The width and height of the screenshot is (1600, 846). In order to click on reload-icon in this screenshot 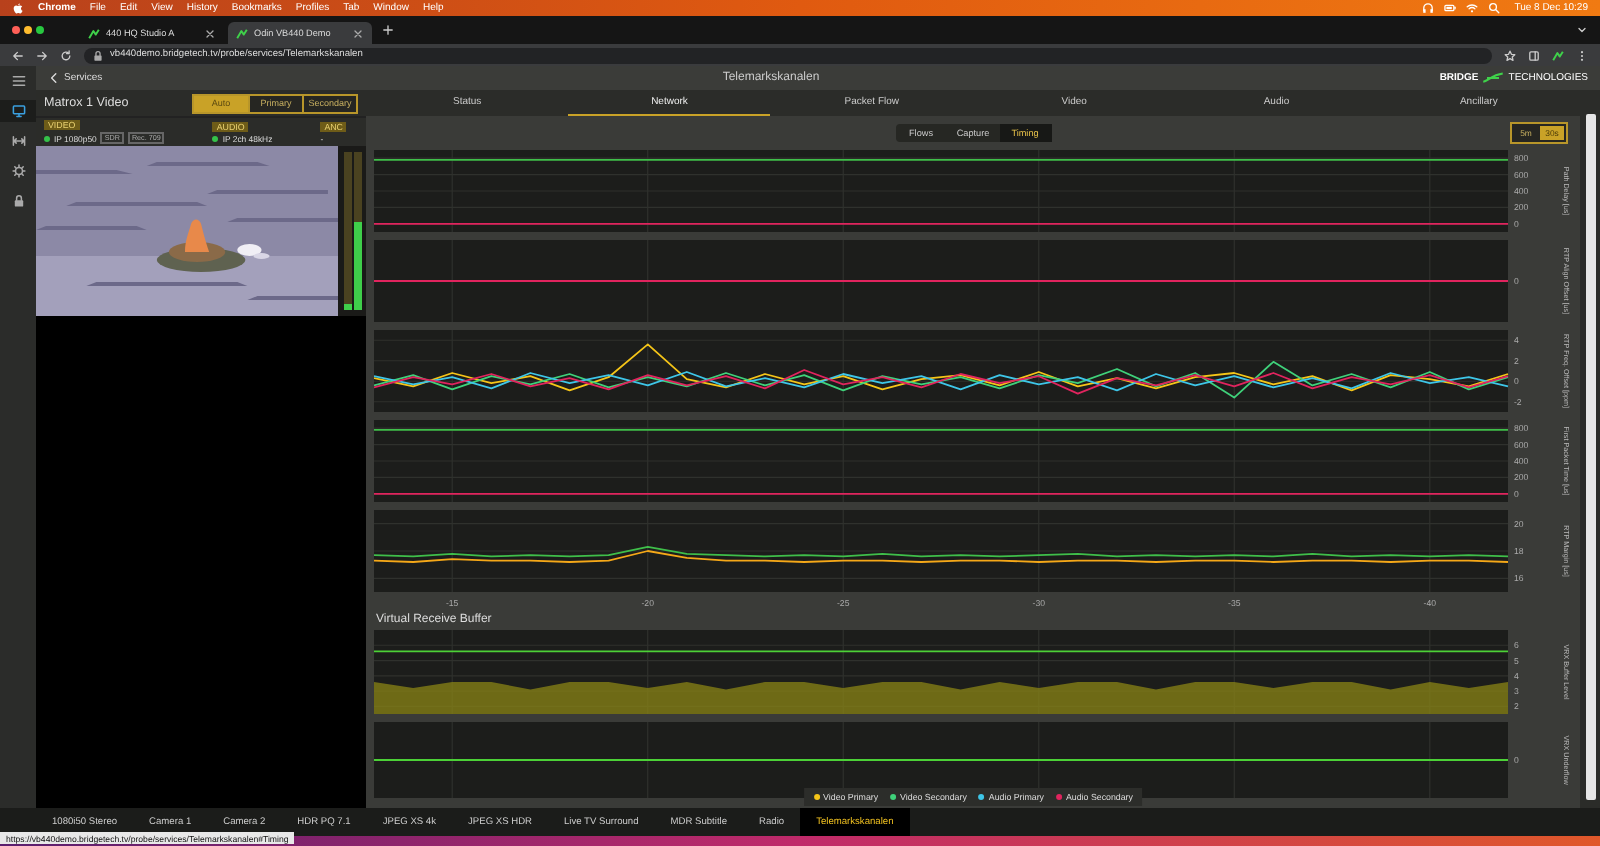, I will do `click(66, 55)`.